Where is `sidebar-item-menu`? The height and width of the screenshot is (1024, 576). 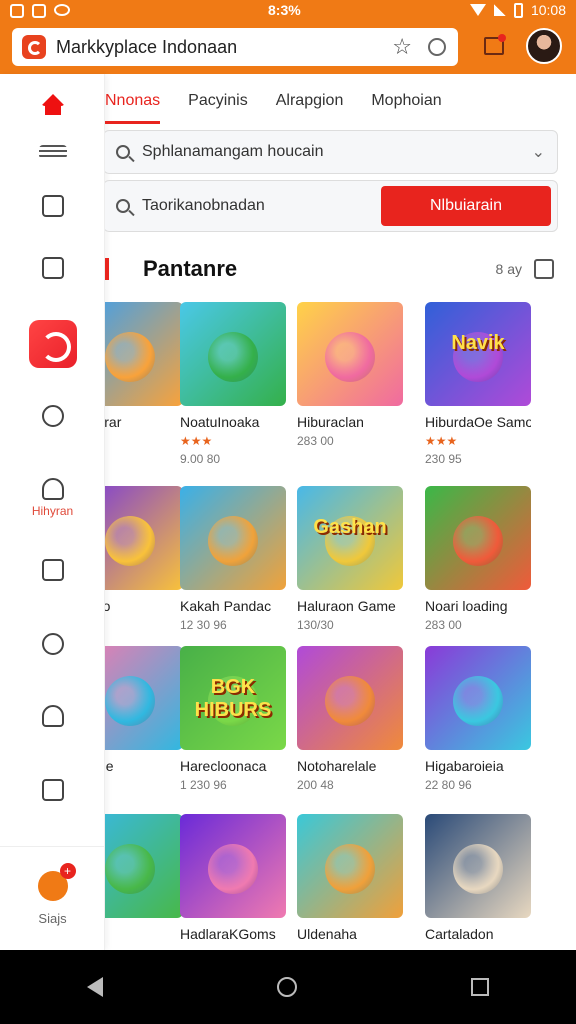 sidebar-item-menu is located at coordinates (52, 152).